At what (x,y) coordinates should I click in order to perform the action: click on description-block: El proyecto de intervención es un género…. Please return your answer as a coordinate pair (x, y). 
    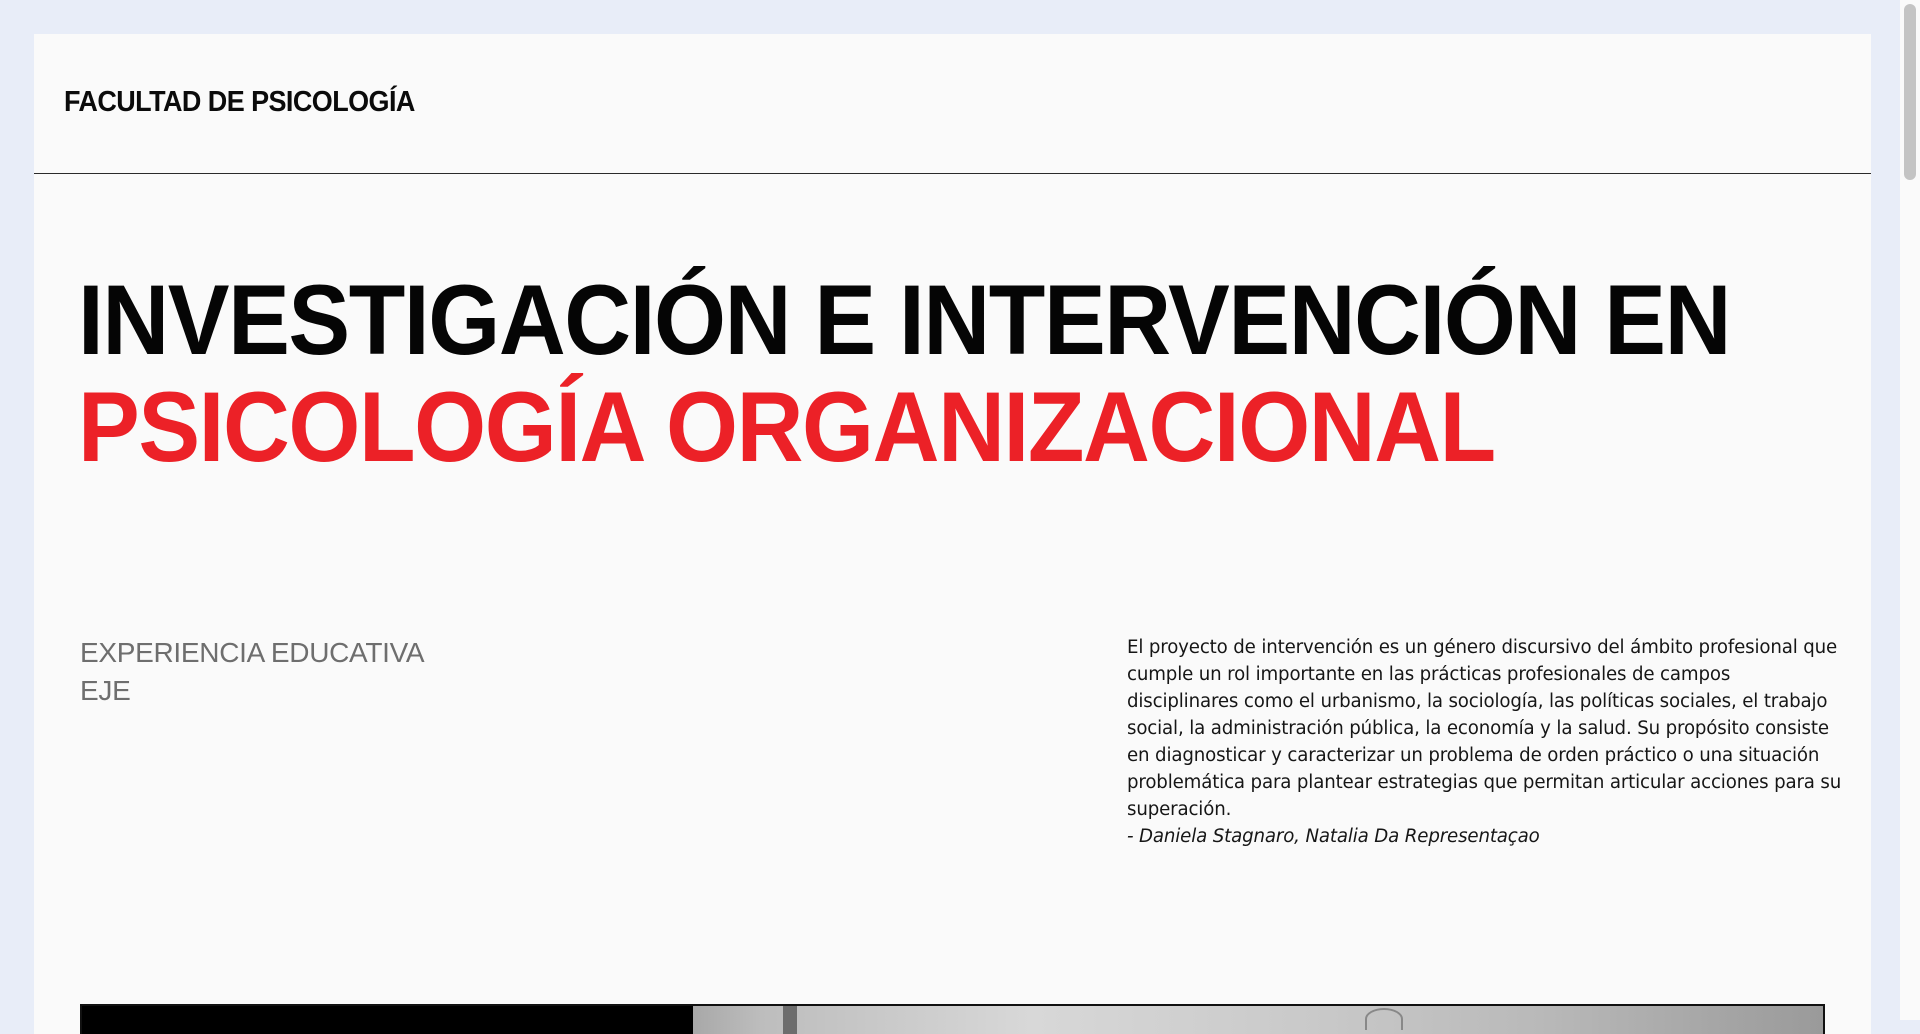
    Looking at the image, I should click on (1487, 742).